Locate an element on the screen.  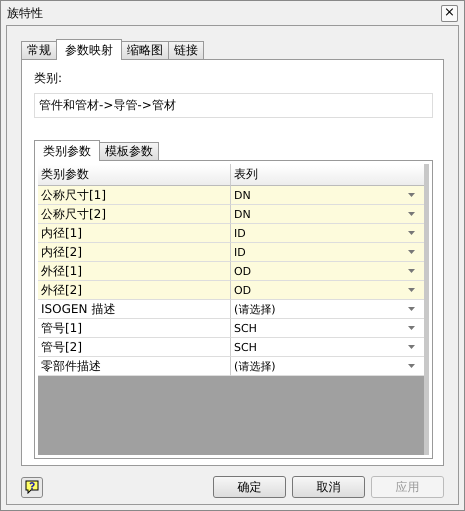
table-cell: 管号[1] is located at coordinates (134, 328).